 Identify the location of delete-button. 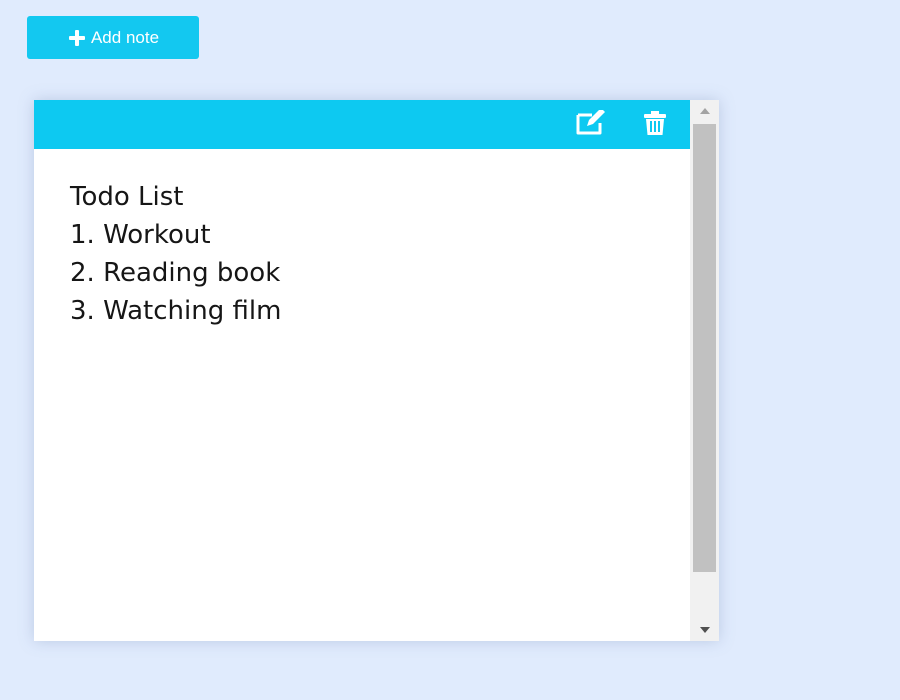
(655, 125).